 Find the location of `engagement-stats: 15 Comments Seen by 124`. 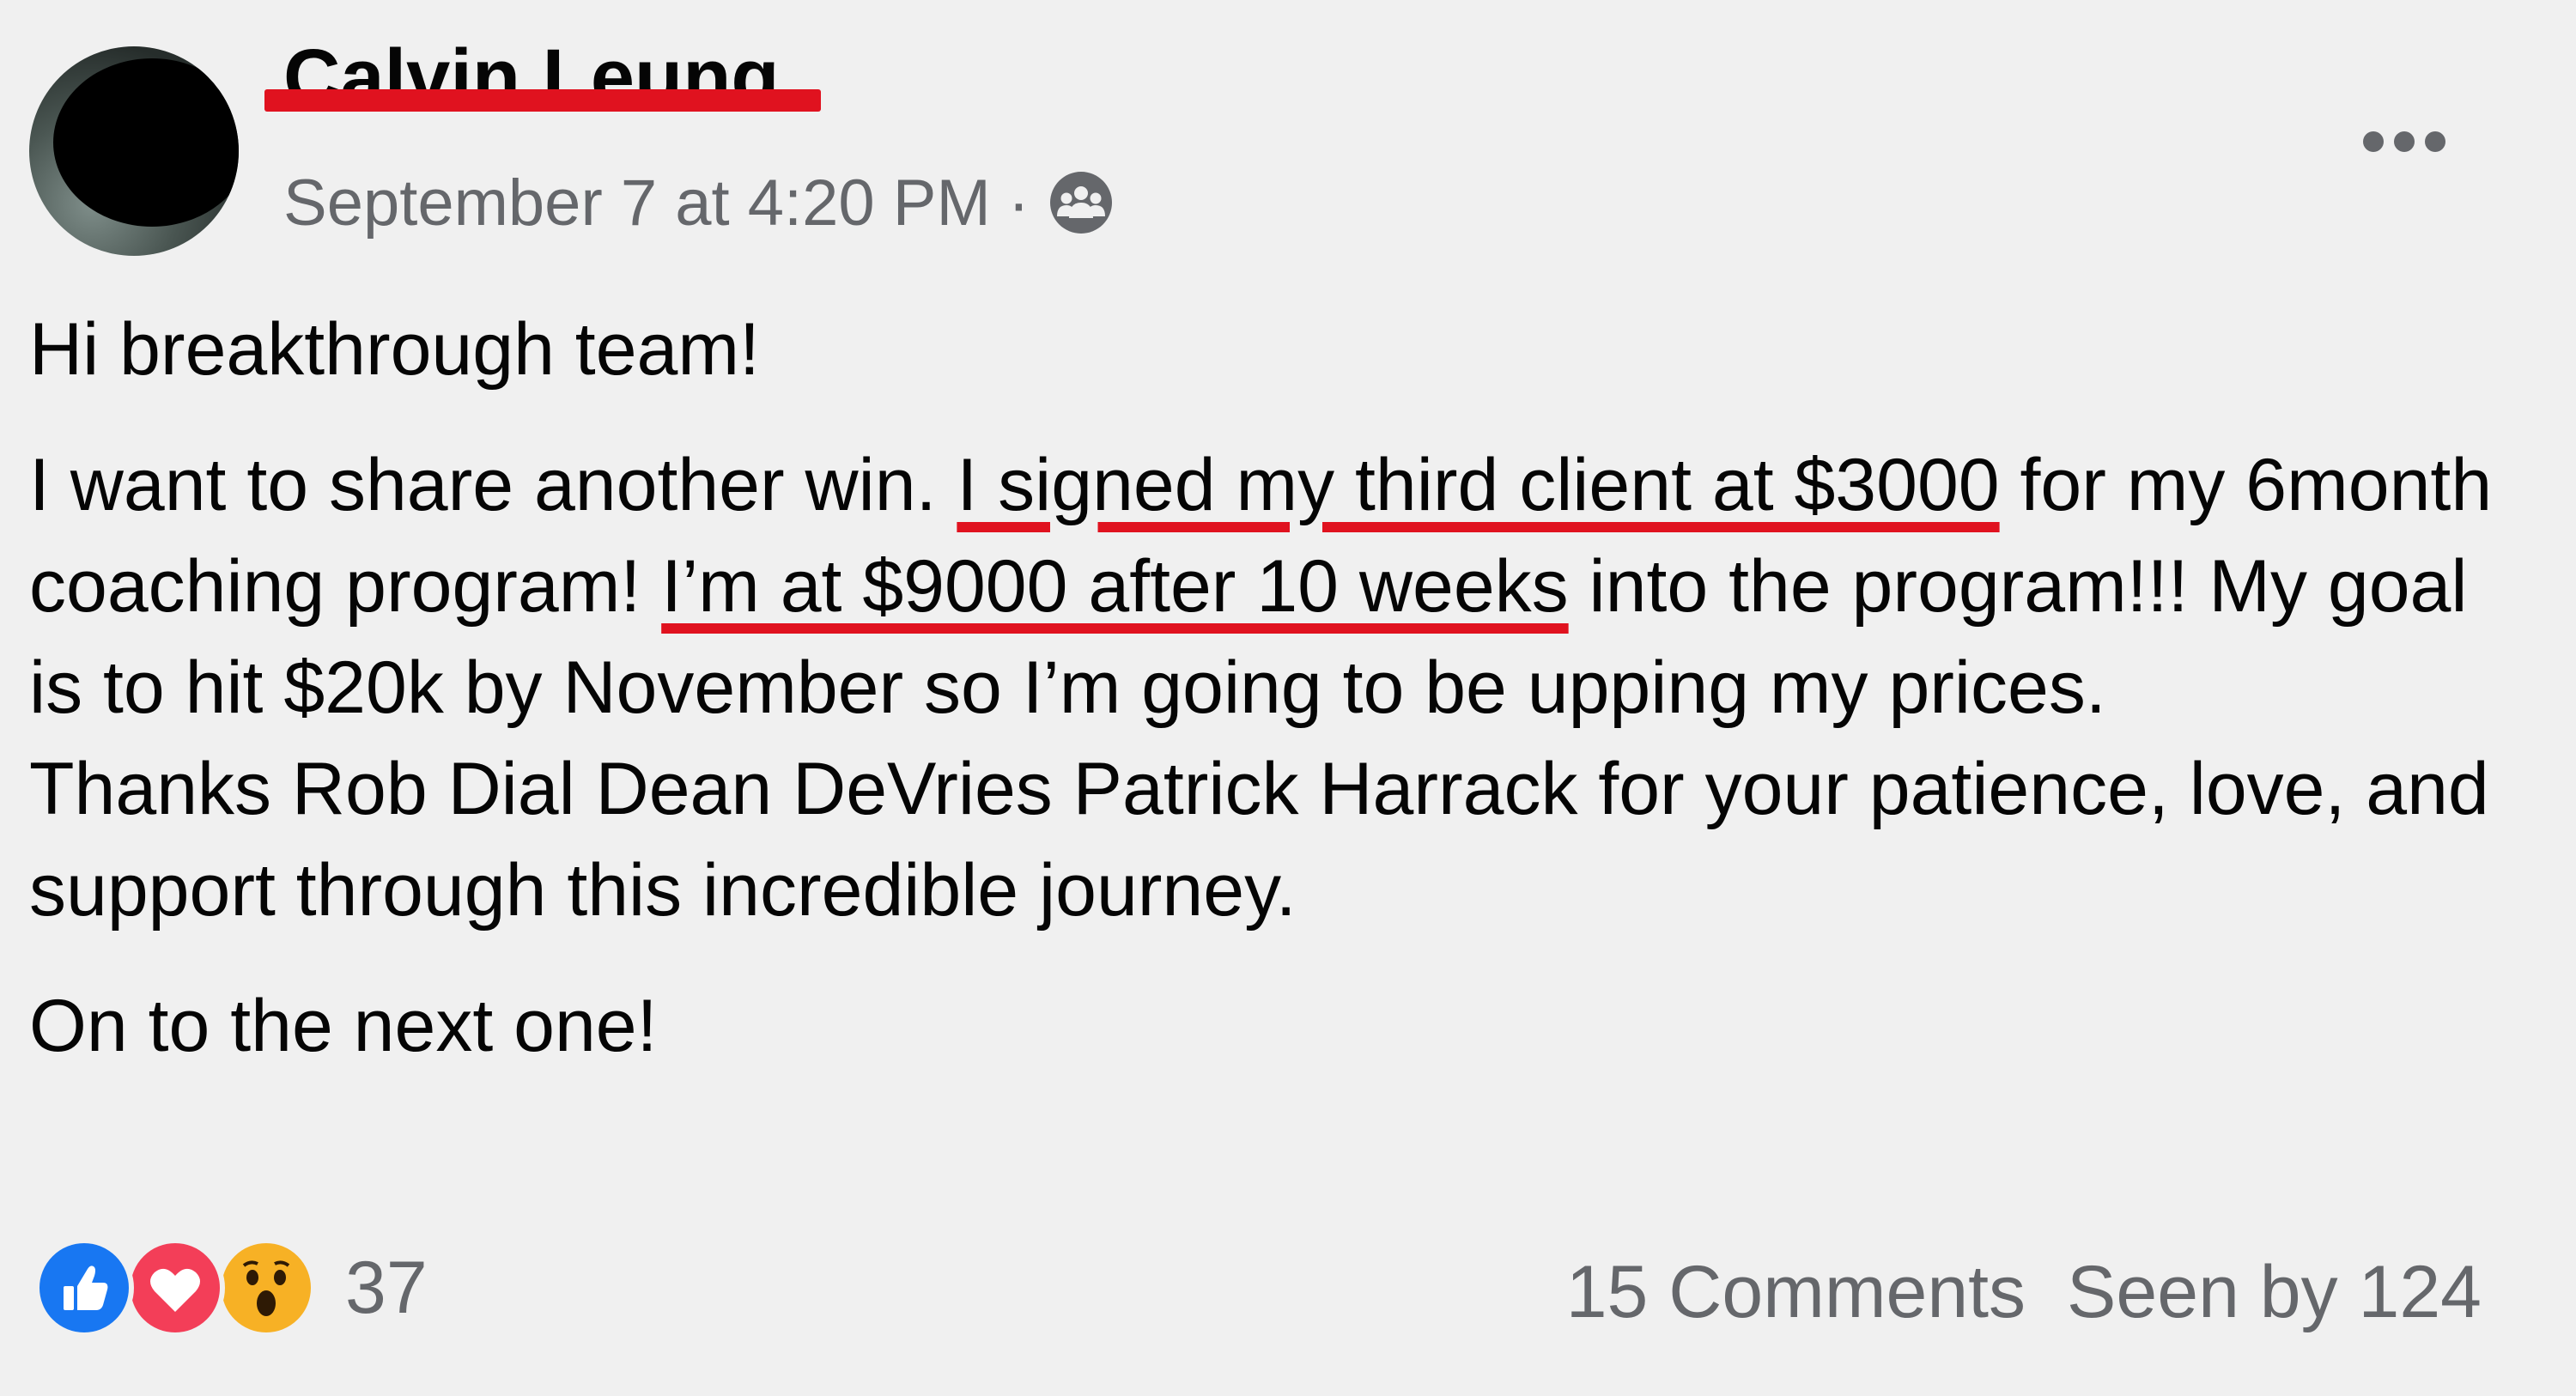

engagement-stats: 15 Comments Seen by 124 is located at coordinates (2024, 1292).